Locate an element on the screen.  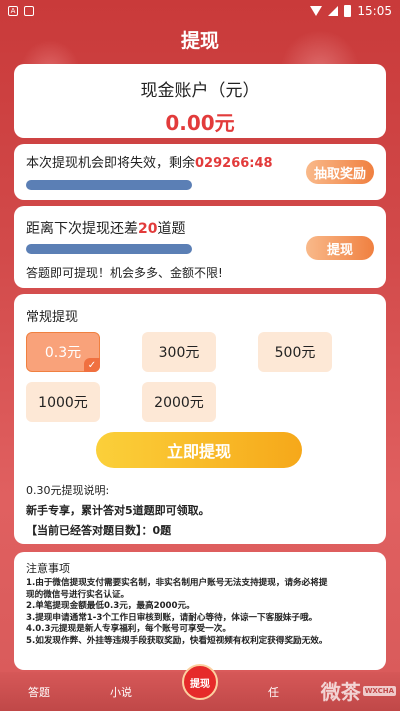
withdraw-info-title: 0.30元提现说明: is located at coordinates (68, 490).